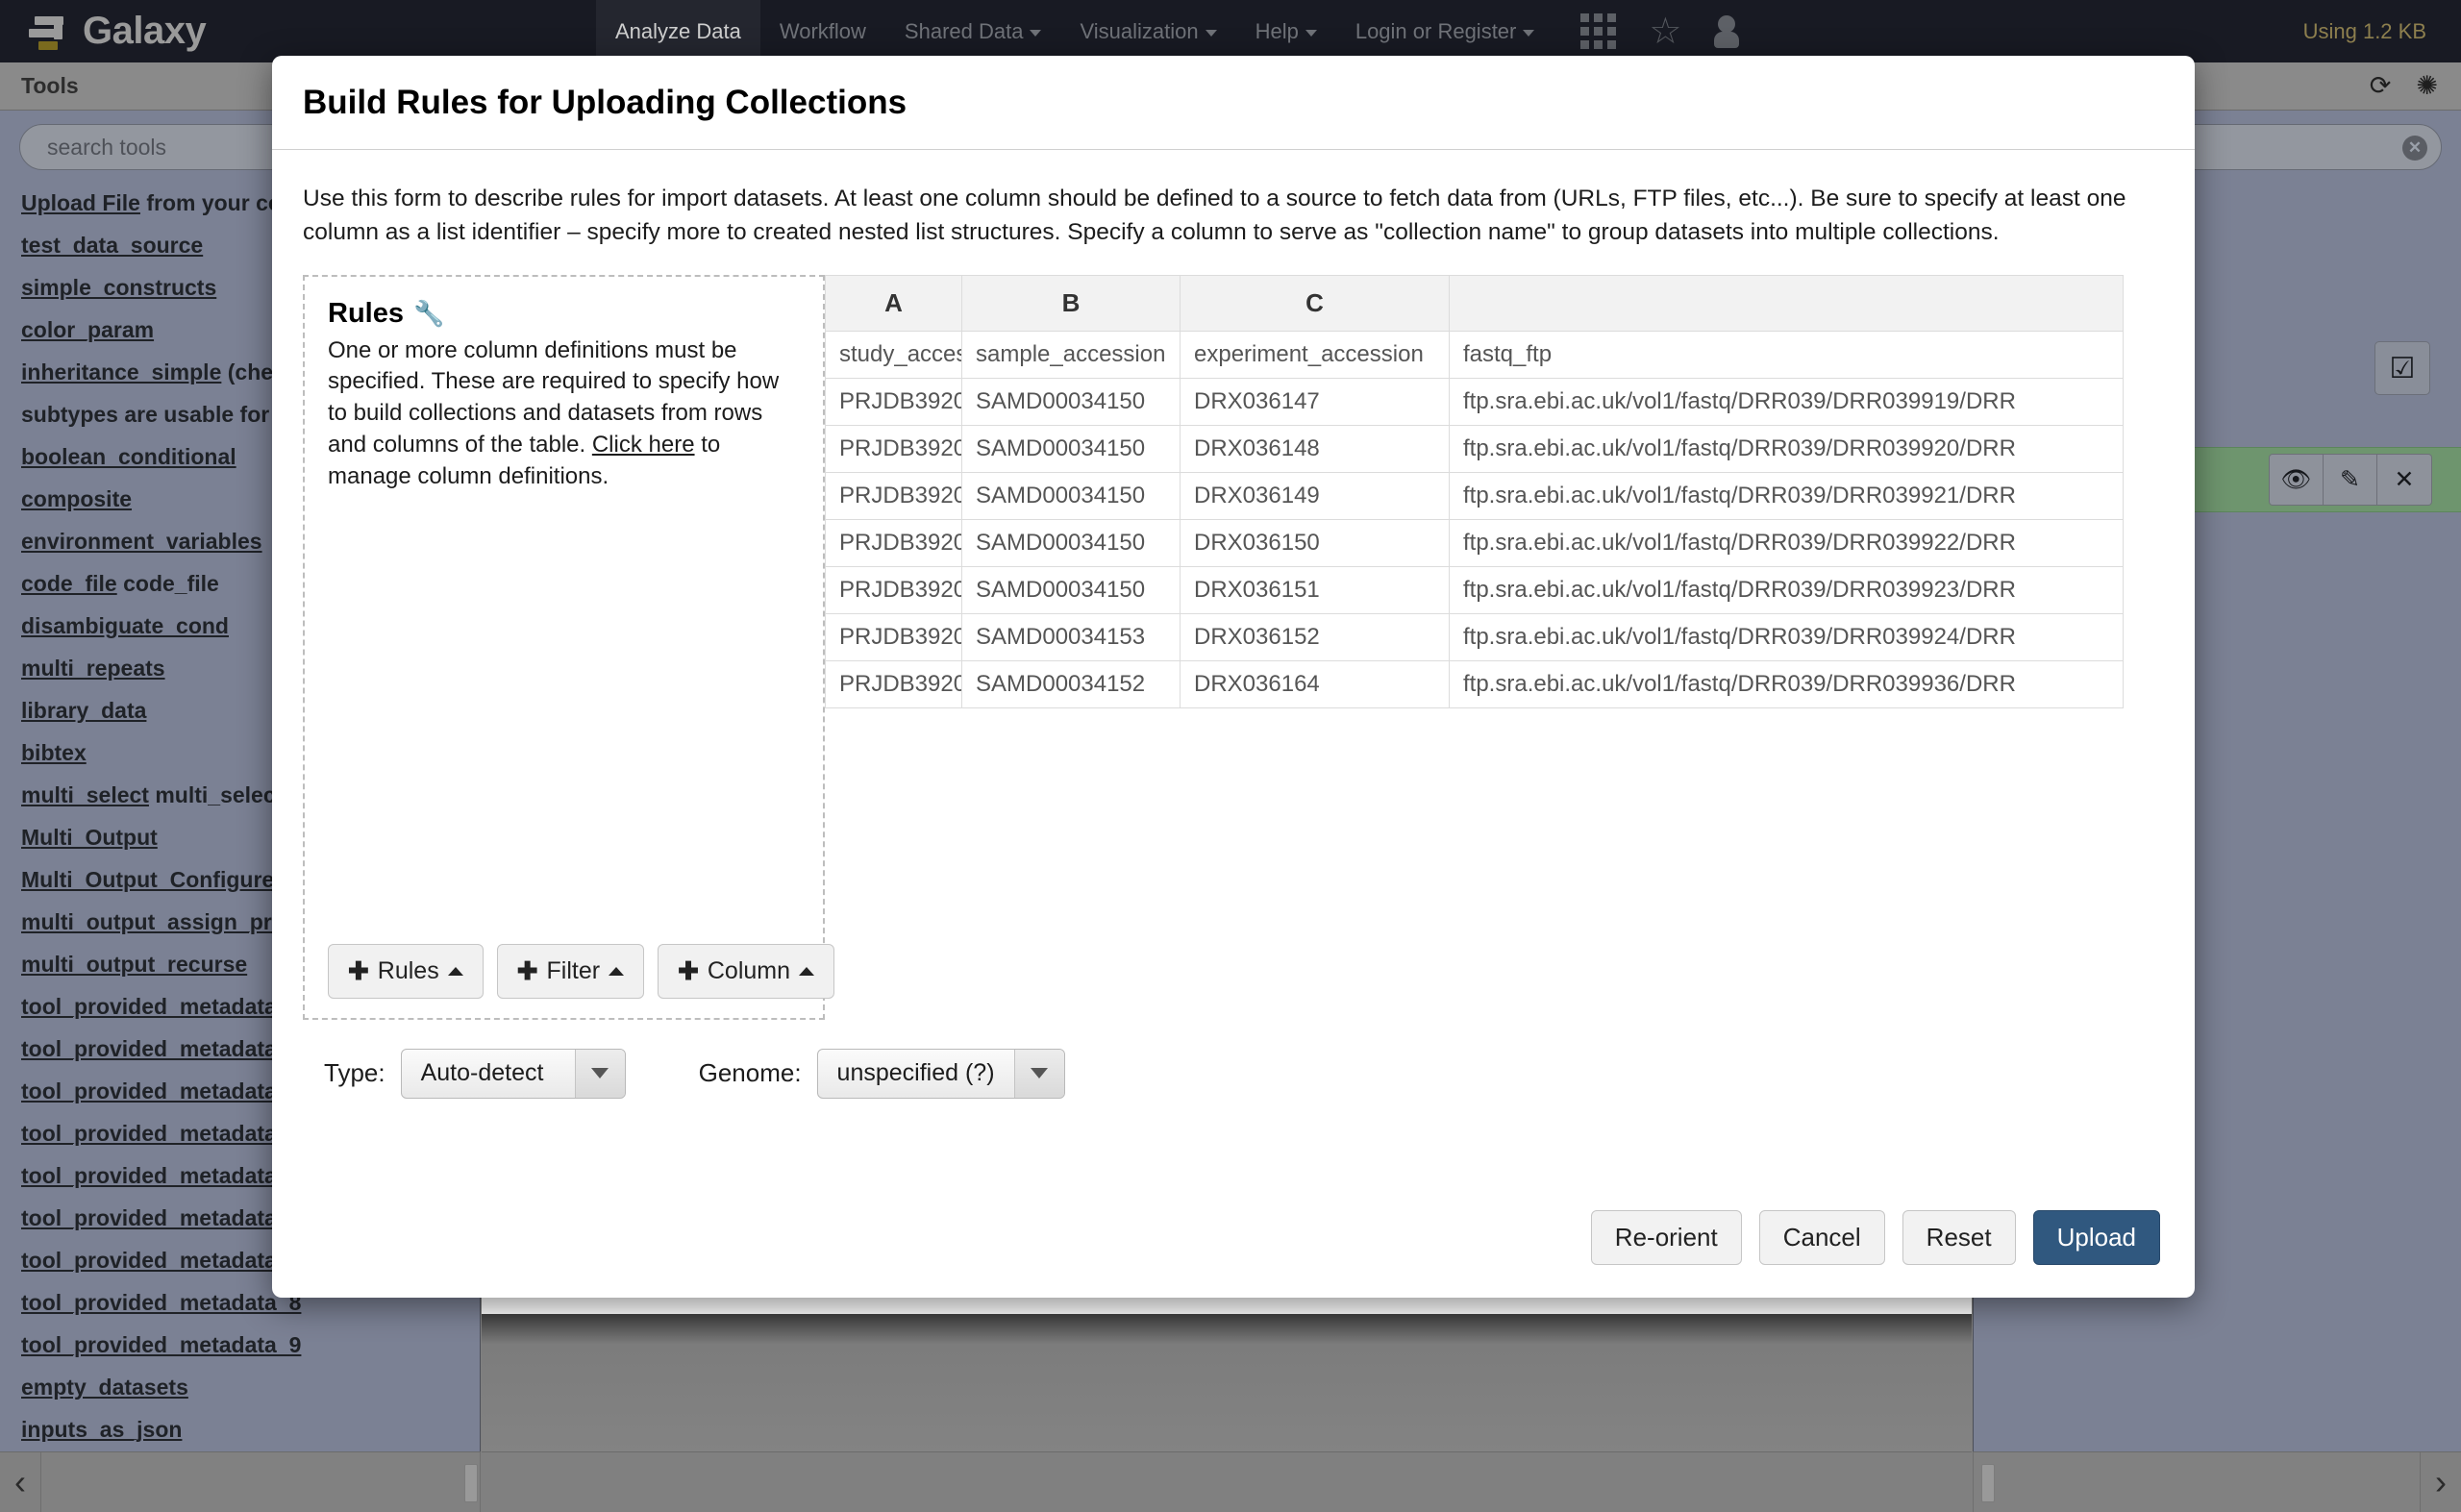 The height and width of the screenshot is (1512, 2461). What do you see at coordinates (1787, 303) in the screenshot?
I see `column-letter-header` at bounding box center [1787, 303].